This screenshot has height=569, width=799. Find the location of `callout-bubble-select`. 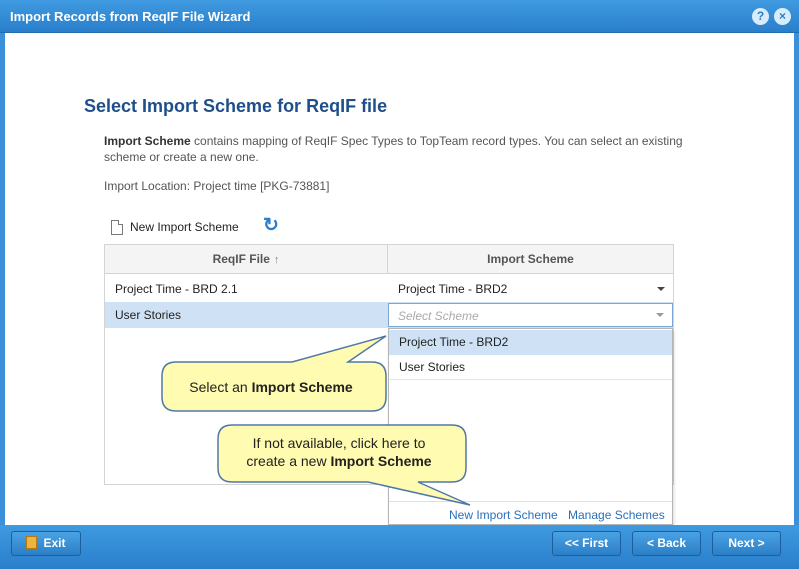

callout-bubble-select is located at coordinates (274, 373).